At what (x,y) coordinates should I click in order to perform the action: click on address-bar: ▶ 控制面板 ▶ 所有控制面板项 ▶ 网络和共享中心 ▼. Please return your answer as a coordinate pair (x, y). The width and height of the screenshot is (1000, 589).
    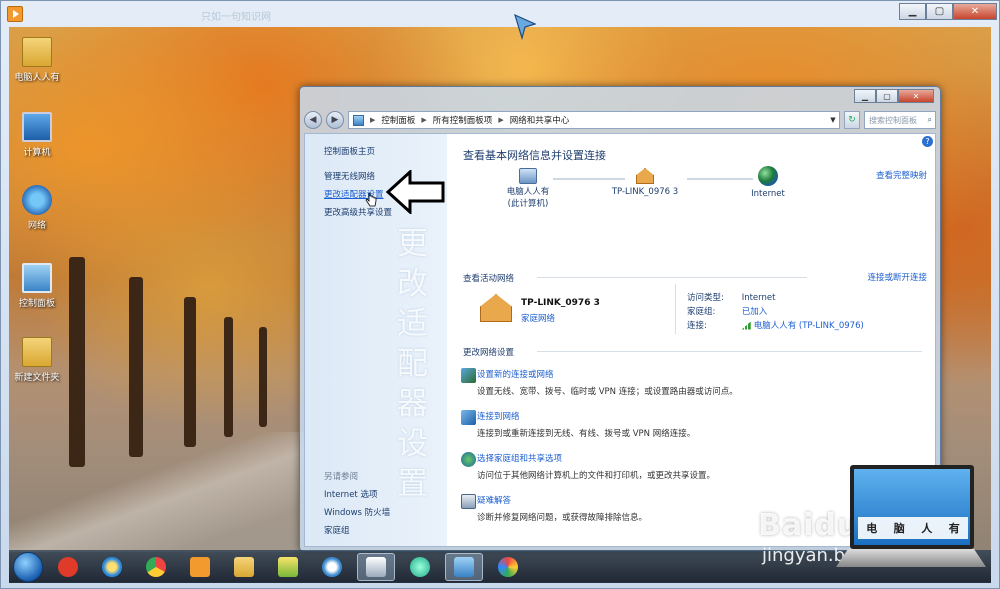
    Looking at the image, I should click on (594, 120).